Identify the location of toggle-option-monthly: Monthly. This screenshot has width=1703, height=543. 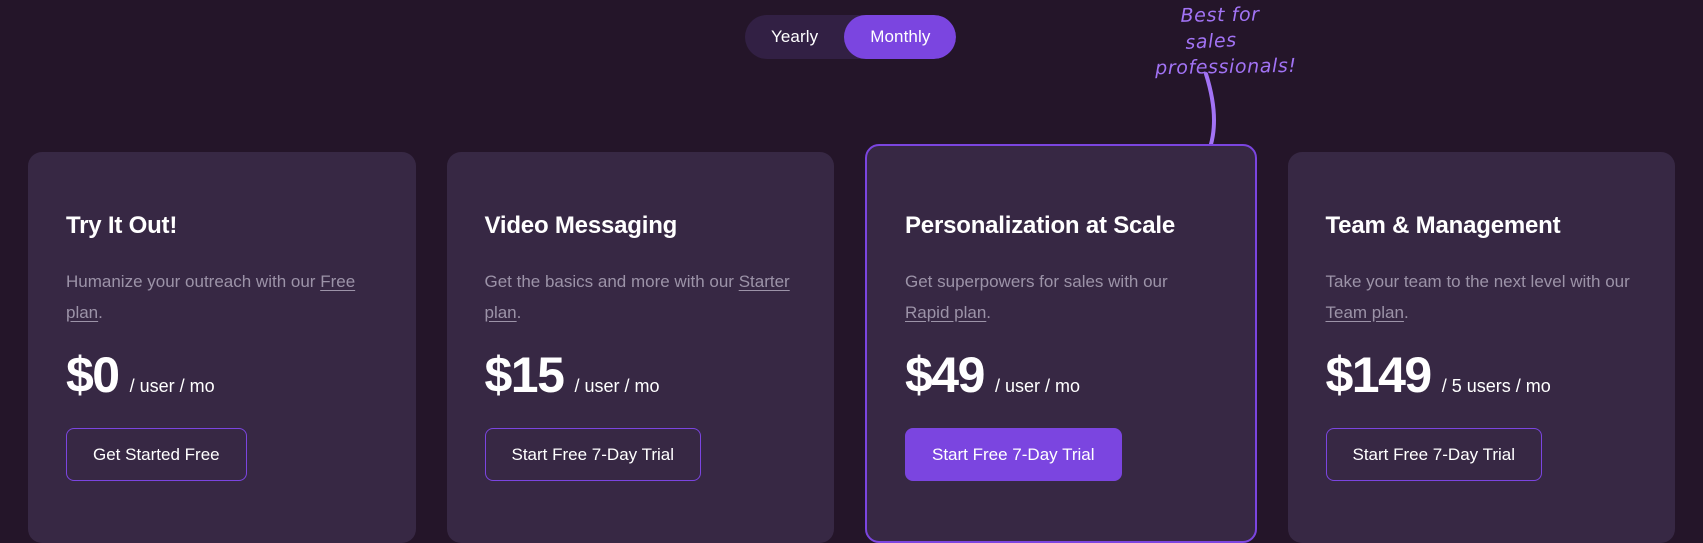
(900, 37).